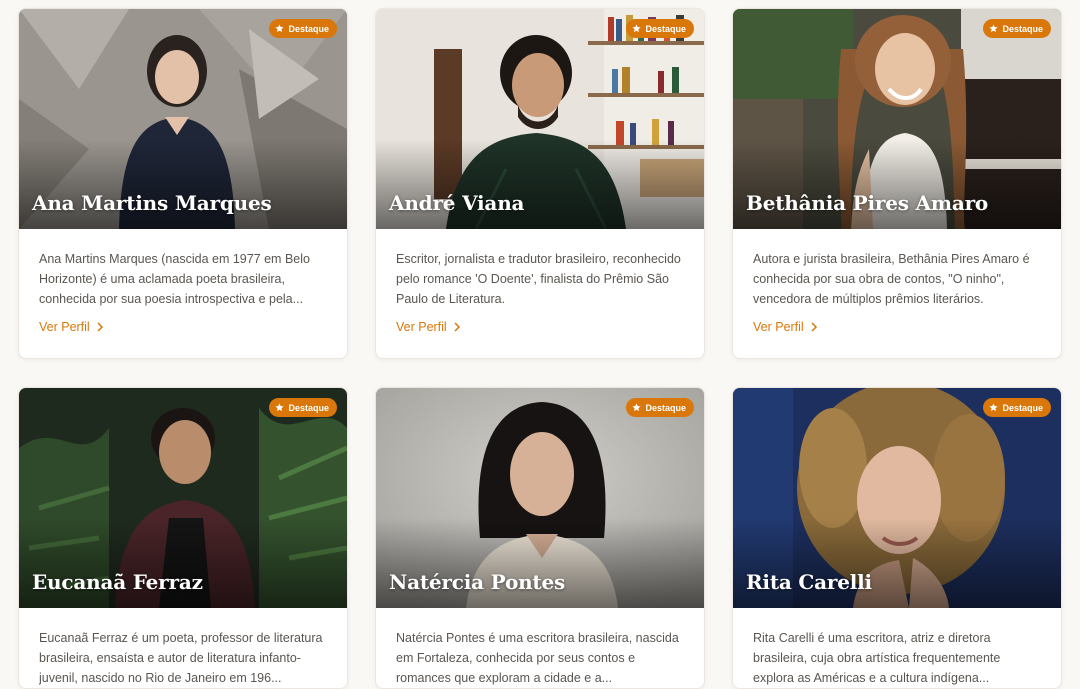 This screenshot has height=689, width=1080. Describe the element at coordinates (117, 582) in the screenshot. I see `author-name: Eucanaã Ferraz` at that location.